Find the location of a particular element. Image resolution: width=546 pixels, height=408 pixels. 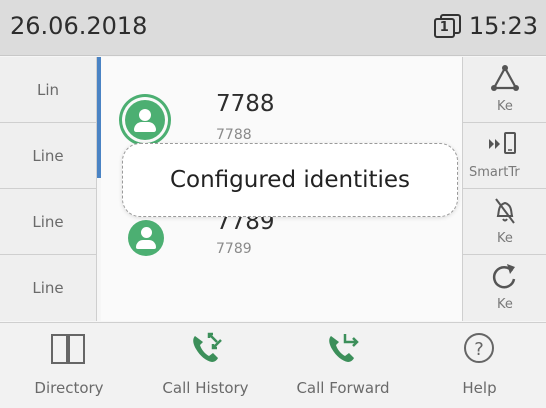

call-forward-icon is located at coordinates (344, 348).